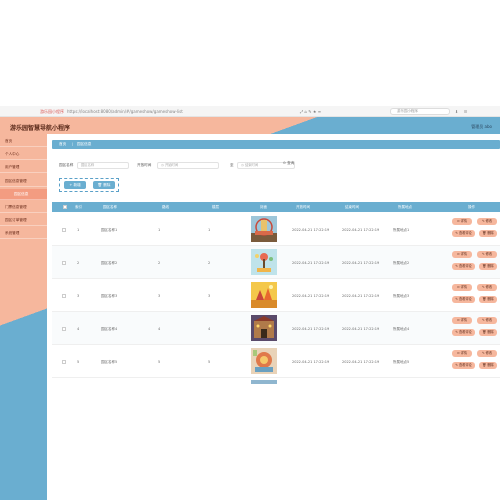 This screenshot has width=500, height=500. I want to click on to-label: 至, so click(232, 165).